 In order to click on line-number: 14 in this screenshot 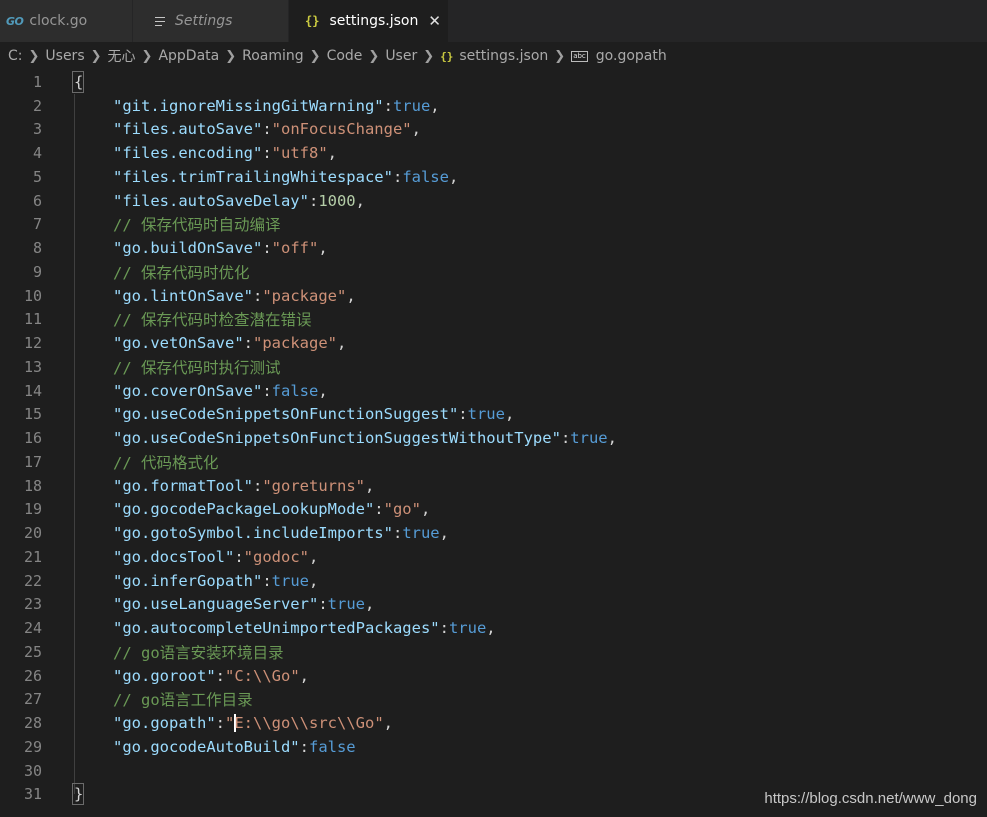, I will do `click(32, 390)`.